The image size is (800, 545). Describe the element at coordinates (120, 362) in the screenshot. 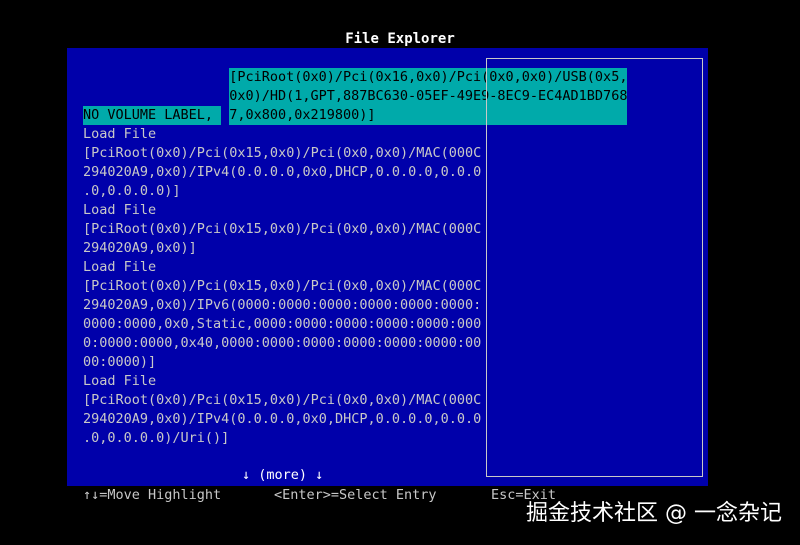

I see `device-path-line: 00:0000)]` at that location.